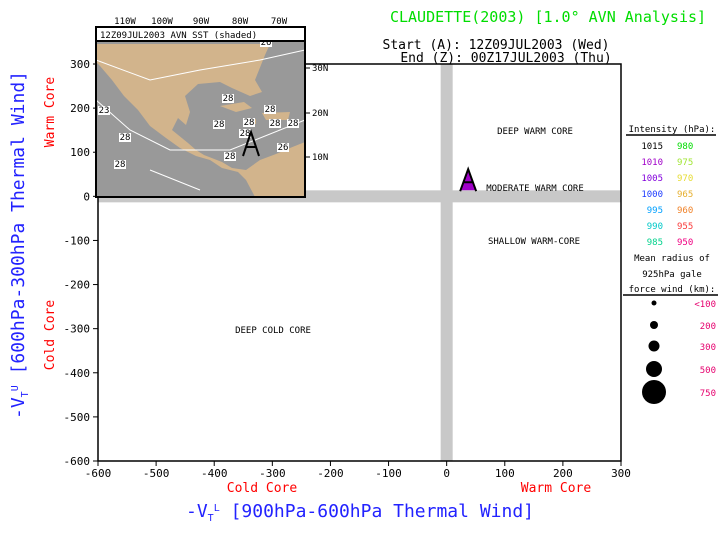 This screenshot has width=720, height=540. What do you see at coordinates (685, 195) in the screenshot?
I see `intensity-value: 965` at bounding box center [685, 195].